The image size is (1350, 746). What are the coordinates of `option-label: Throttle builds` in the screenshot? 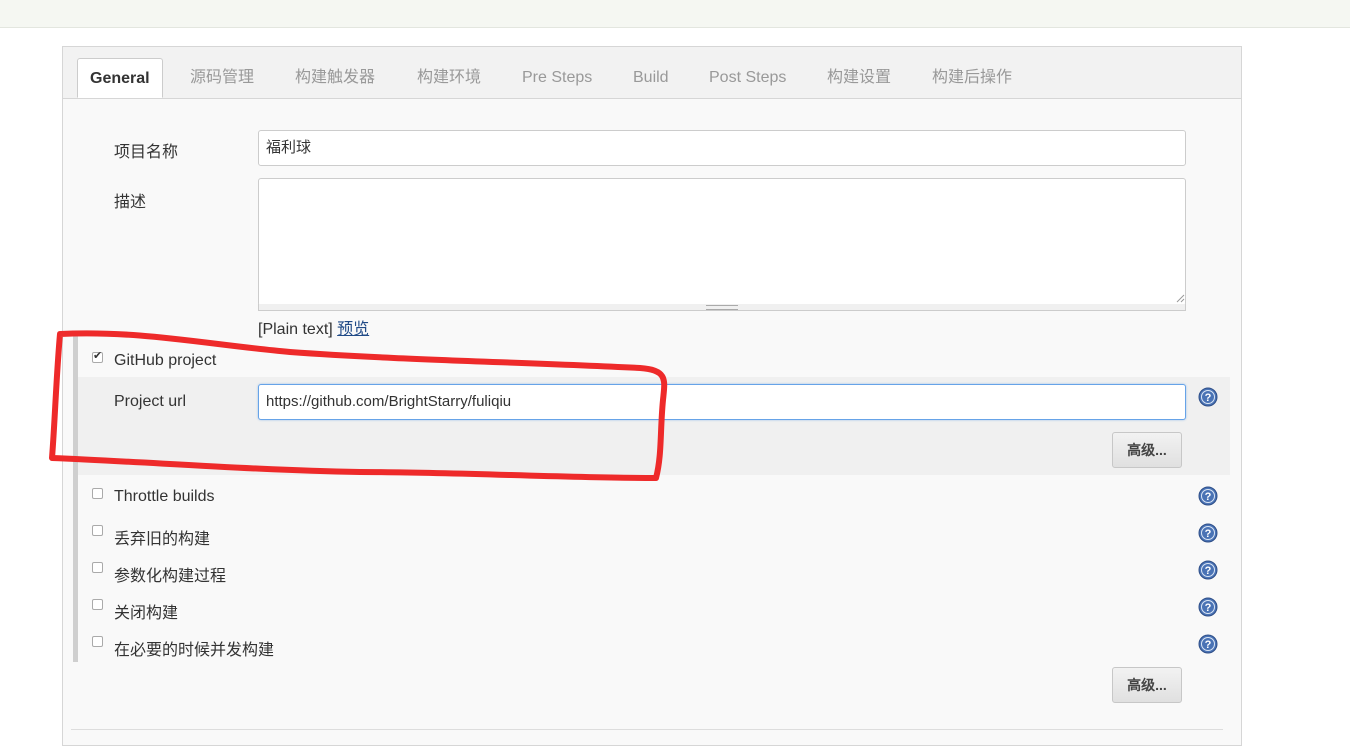 It's located at (164, 496).